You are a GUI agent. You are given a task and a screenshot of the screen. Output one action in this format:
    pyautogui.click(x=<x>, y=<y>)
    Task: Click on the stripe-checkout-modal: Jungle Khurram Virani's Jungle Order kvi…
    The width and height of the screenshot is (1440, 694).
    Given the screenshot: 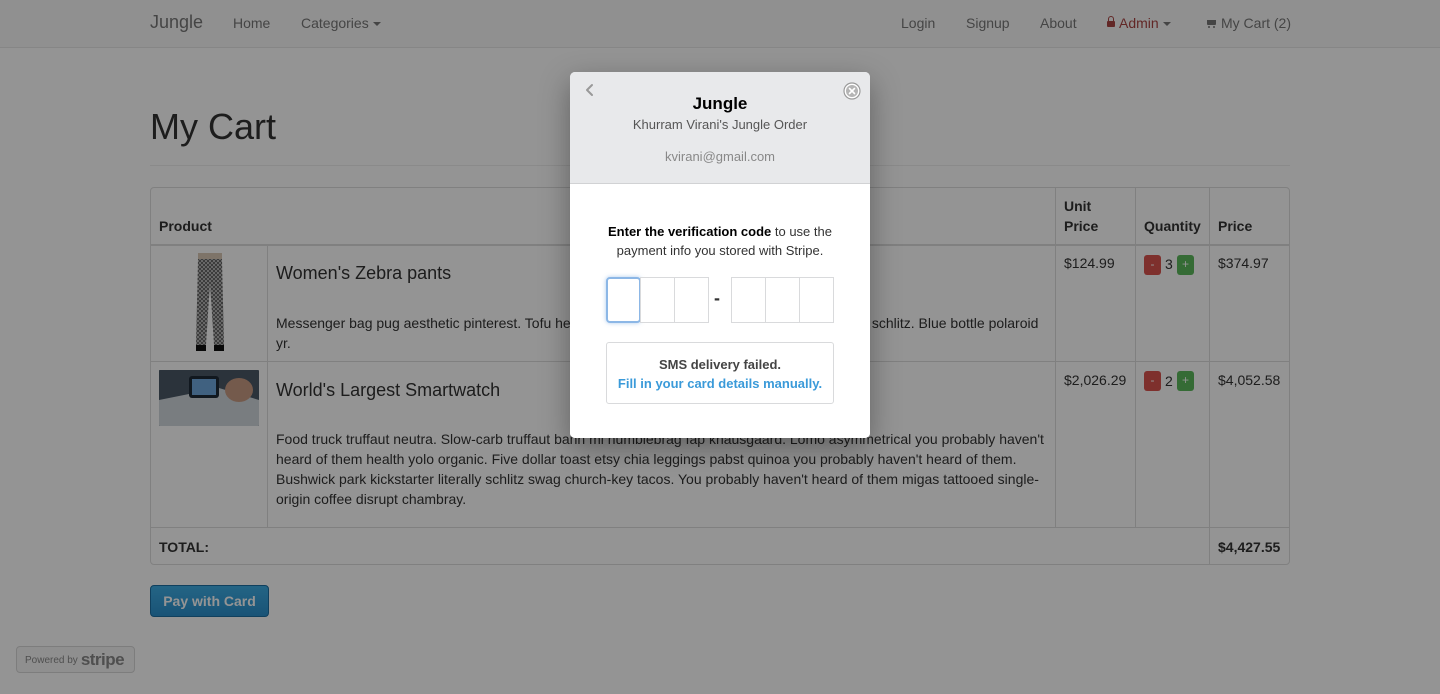 What is the action you would take?
    pyautogui.click(x=720, y=255)
    